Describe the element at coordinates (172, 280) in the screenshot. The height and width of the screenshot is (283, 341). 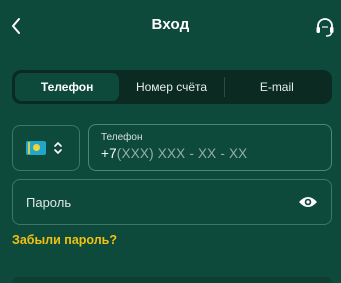
I see `submit-button-partial` at that location.